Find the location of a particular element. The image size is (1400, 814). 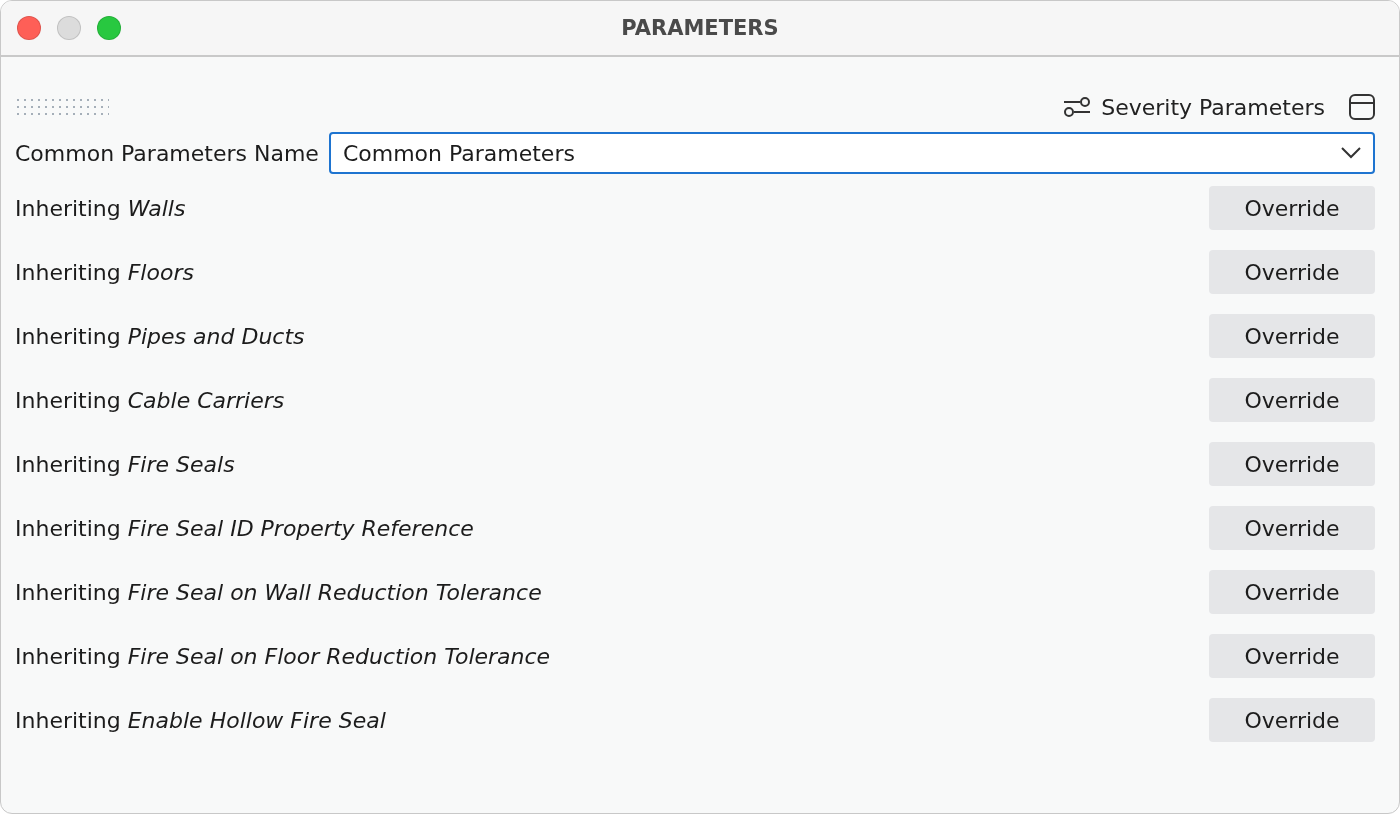

inheritance-label: Inheriting Walls is located at coordinates (100, 208).